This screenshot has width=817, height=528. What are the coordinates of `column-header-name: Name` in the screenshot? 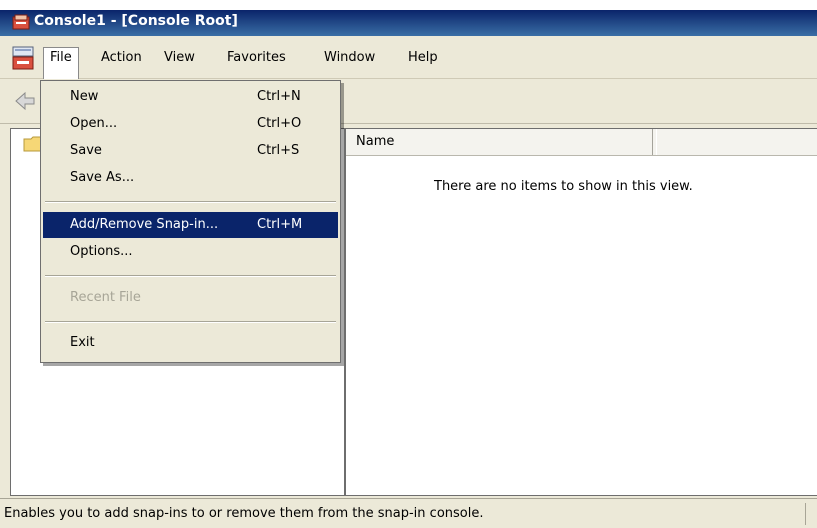 It's located at (499, 142).